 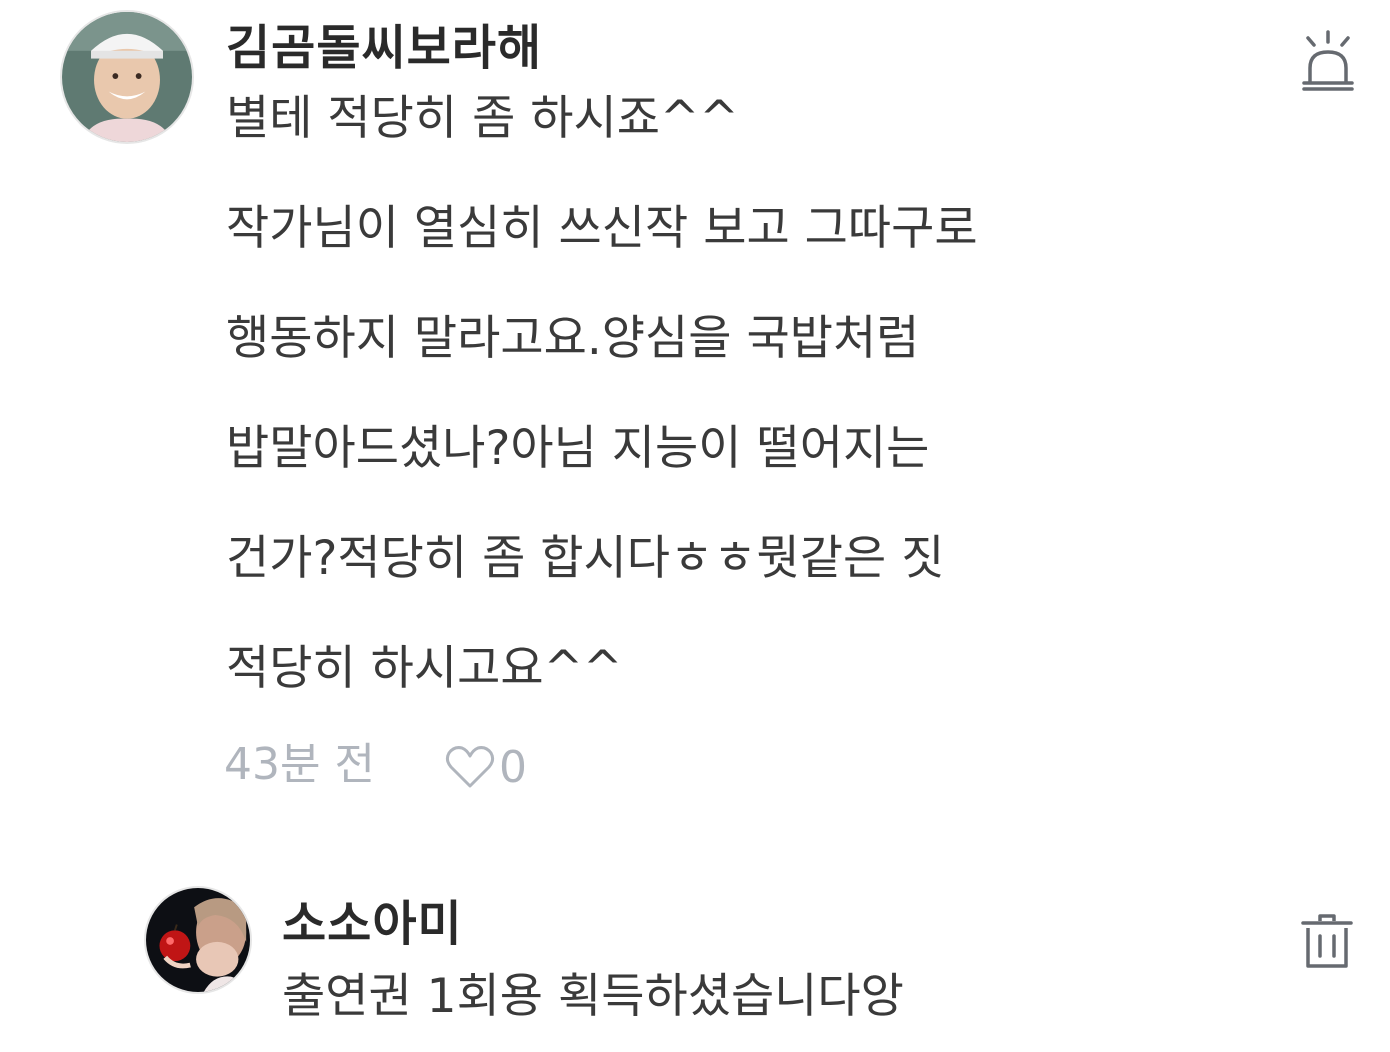 What do you see at coordinates (585, 558) in the screenshot?
I see `comment-line: 건가?적당히 좀 합시다ㅎㅎ뭣같은 짓` at bounding box center [585, 558].